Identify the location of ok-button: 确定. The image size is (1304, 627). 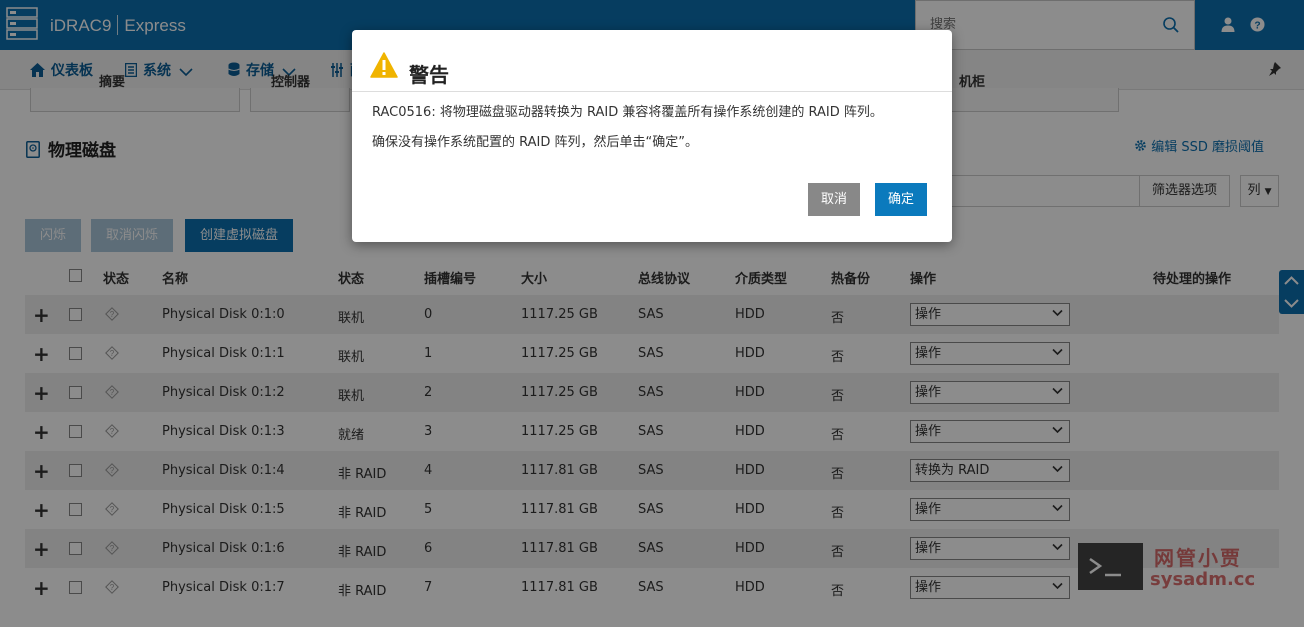
(901, 199).